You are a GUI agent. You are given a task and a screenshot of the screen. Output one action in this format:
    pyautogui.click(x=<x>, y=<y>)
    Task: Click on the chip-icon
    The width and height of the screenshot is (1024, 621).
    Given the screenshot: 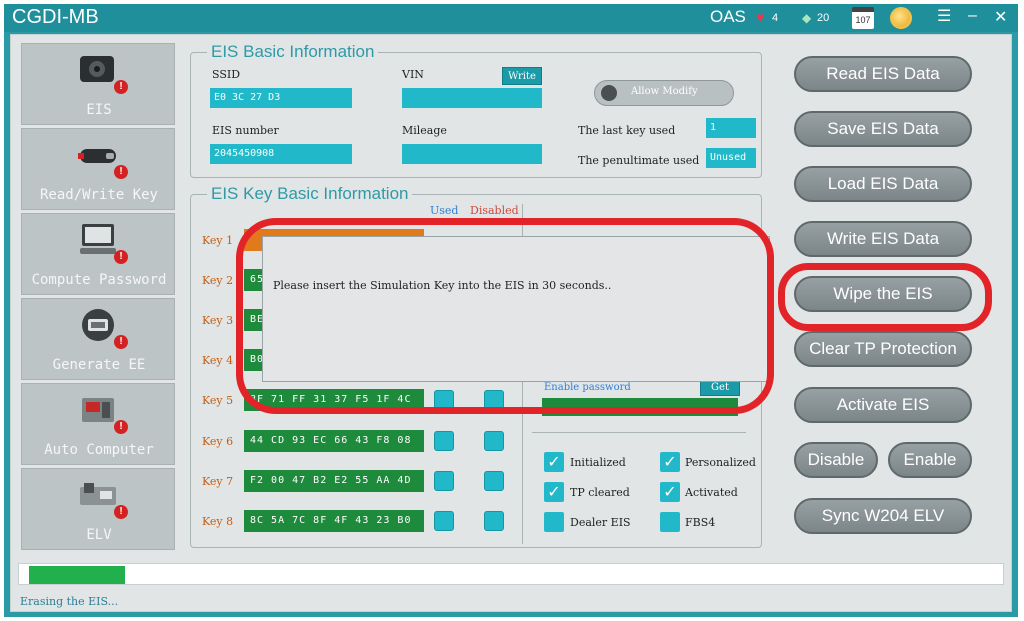 What is the action you would take?
    pyautogui.click(x=98, y=325)
    